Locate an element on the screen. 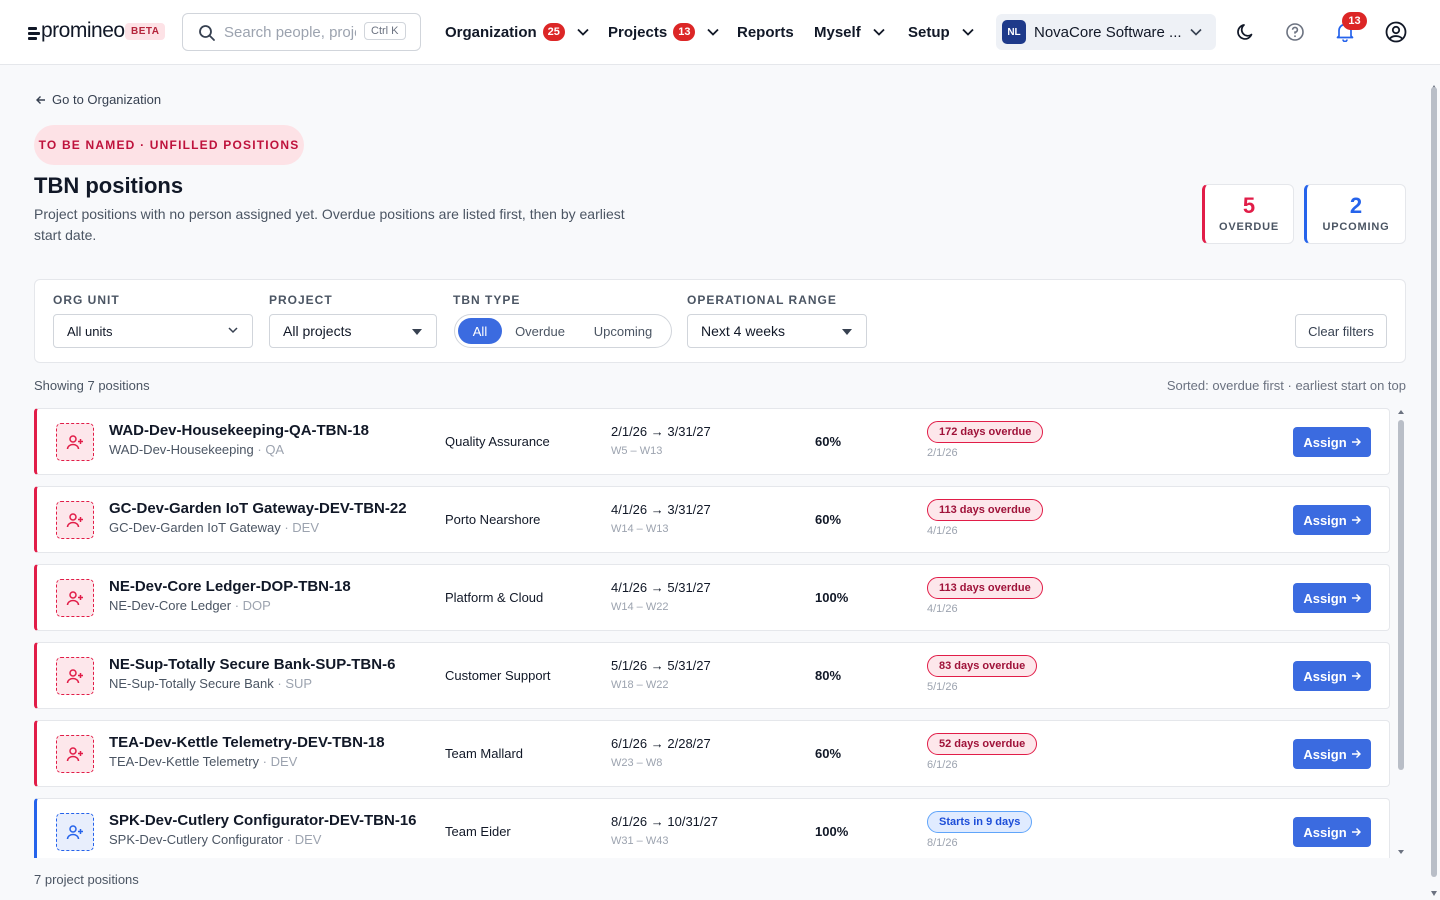 This screenshot has height=900, width=1440. position-date-range: 4/1/26 → 3/31/27 is located at coordinates (661, 509).